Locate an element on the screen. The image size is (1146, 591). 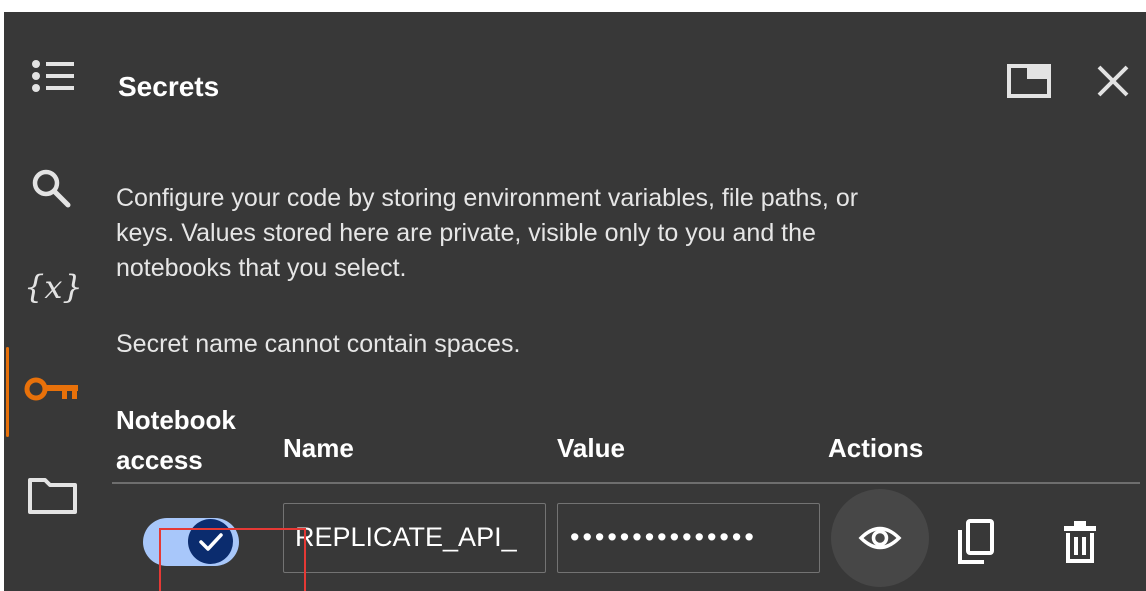
header-notebook-access-line2: access is located at coordinates (159, 460).